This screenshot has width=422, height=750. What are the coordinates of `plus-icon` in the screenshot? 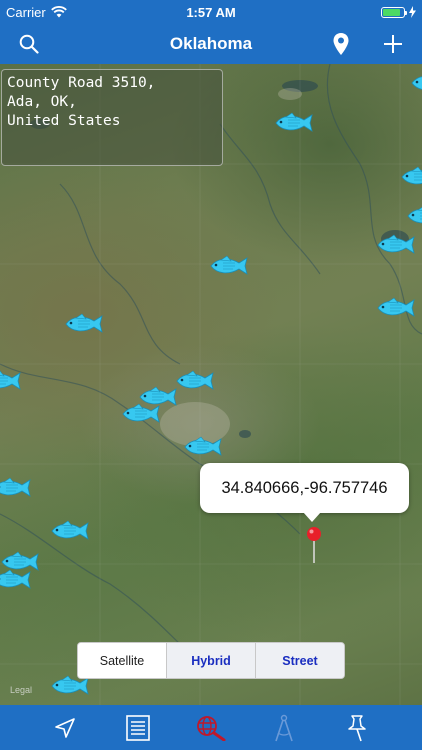 It's located at (393, 44).